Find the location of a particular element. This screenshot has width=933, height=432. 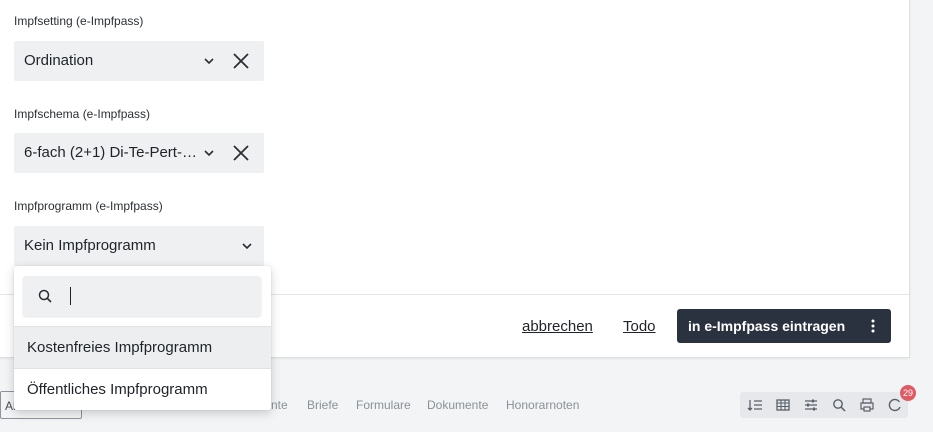

tab-dokumente: Dokumente is located at coordinates (457, 405).